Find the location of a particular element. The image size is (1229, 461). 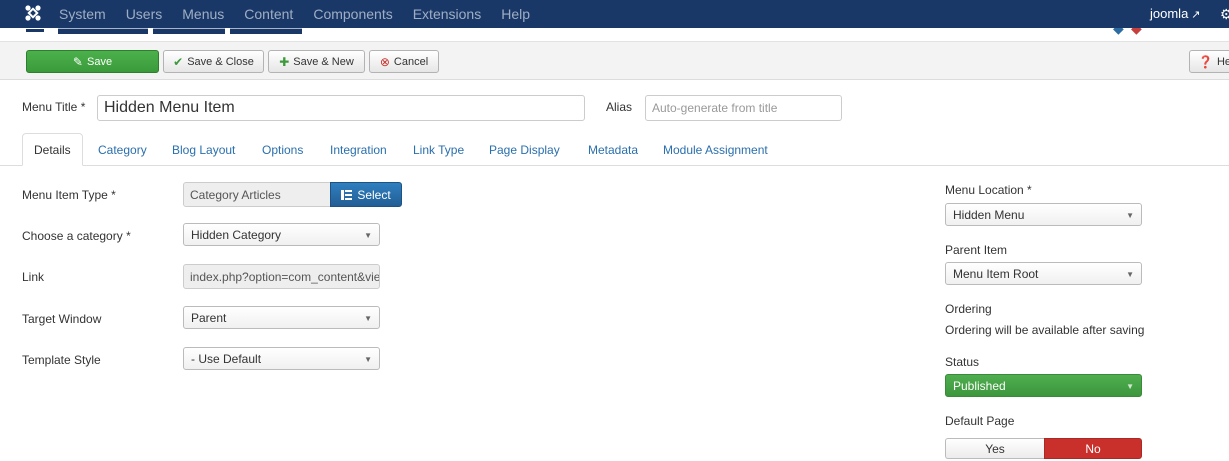

category-value: Hidden Category is located at coordinates (236, 234).